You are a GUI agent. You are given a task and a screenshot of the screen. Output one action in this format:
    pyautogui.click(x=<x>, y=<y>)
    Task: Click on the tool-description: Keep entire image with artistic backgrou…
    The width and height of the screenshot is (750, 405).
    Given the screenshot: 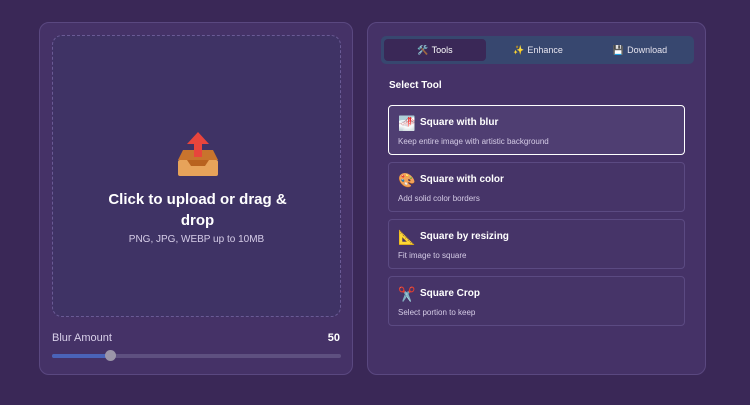 What is the action you would take?
    pyautogui.click(x=473, y=141)
    